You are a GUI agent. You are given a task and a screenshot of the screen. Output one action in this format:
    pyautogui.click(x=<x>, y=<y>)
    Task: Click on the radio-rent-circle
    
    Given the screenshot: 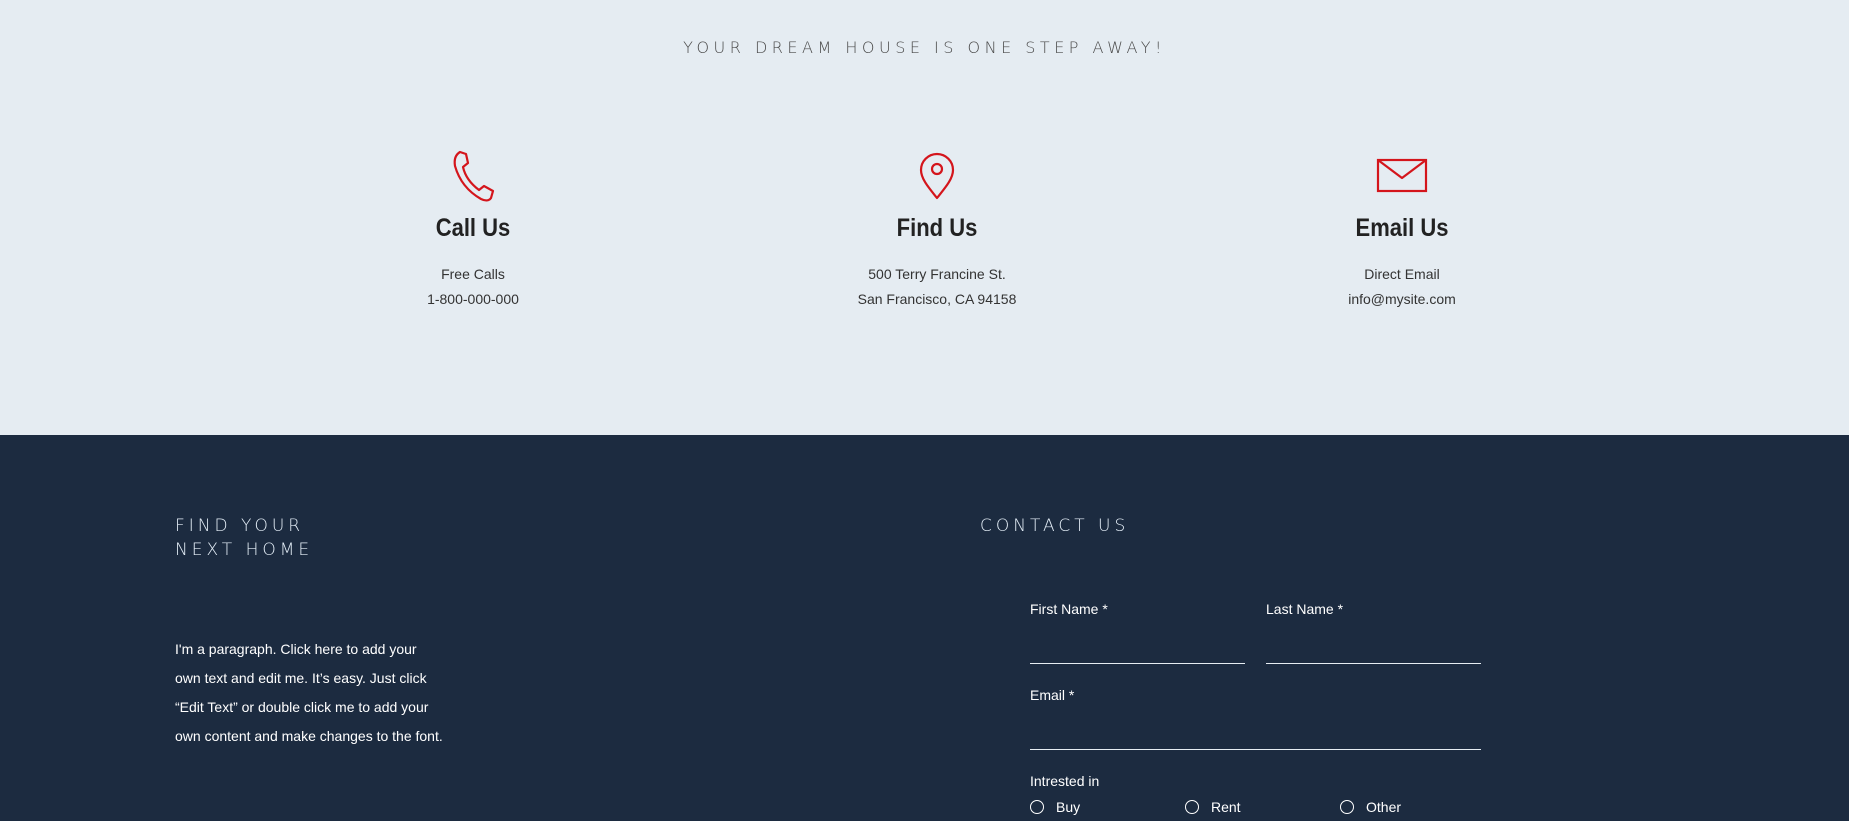 What is the action you would take?
    pyautogui.click(x=1192, y=807)
    